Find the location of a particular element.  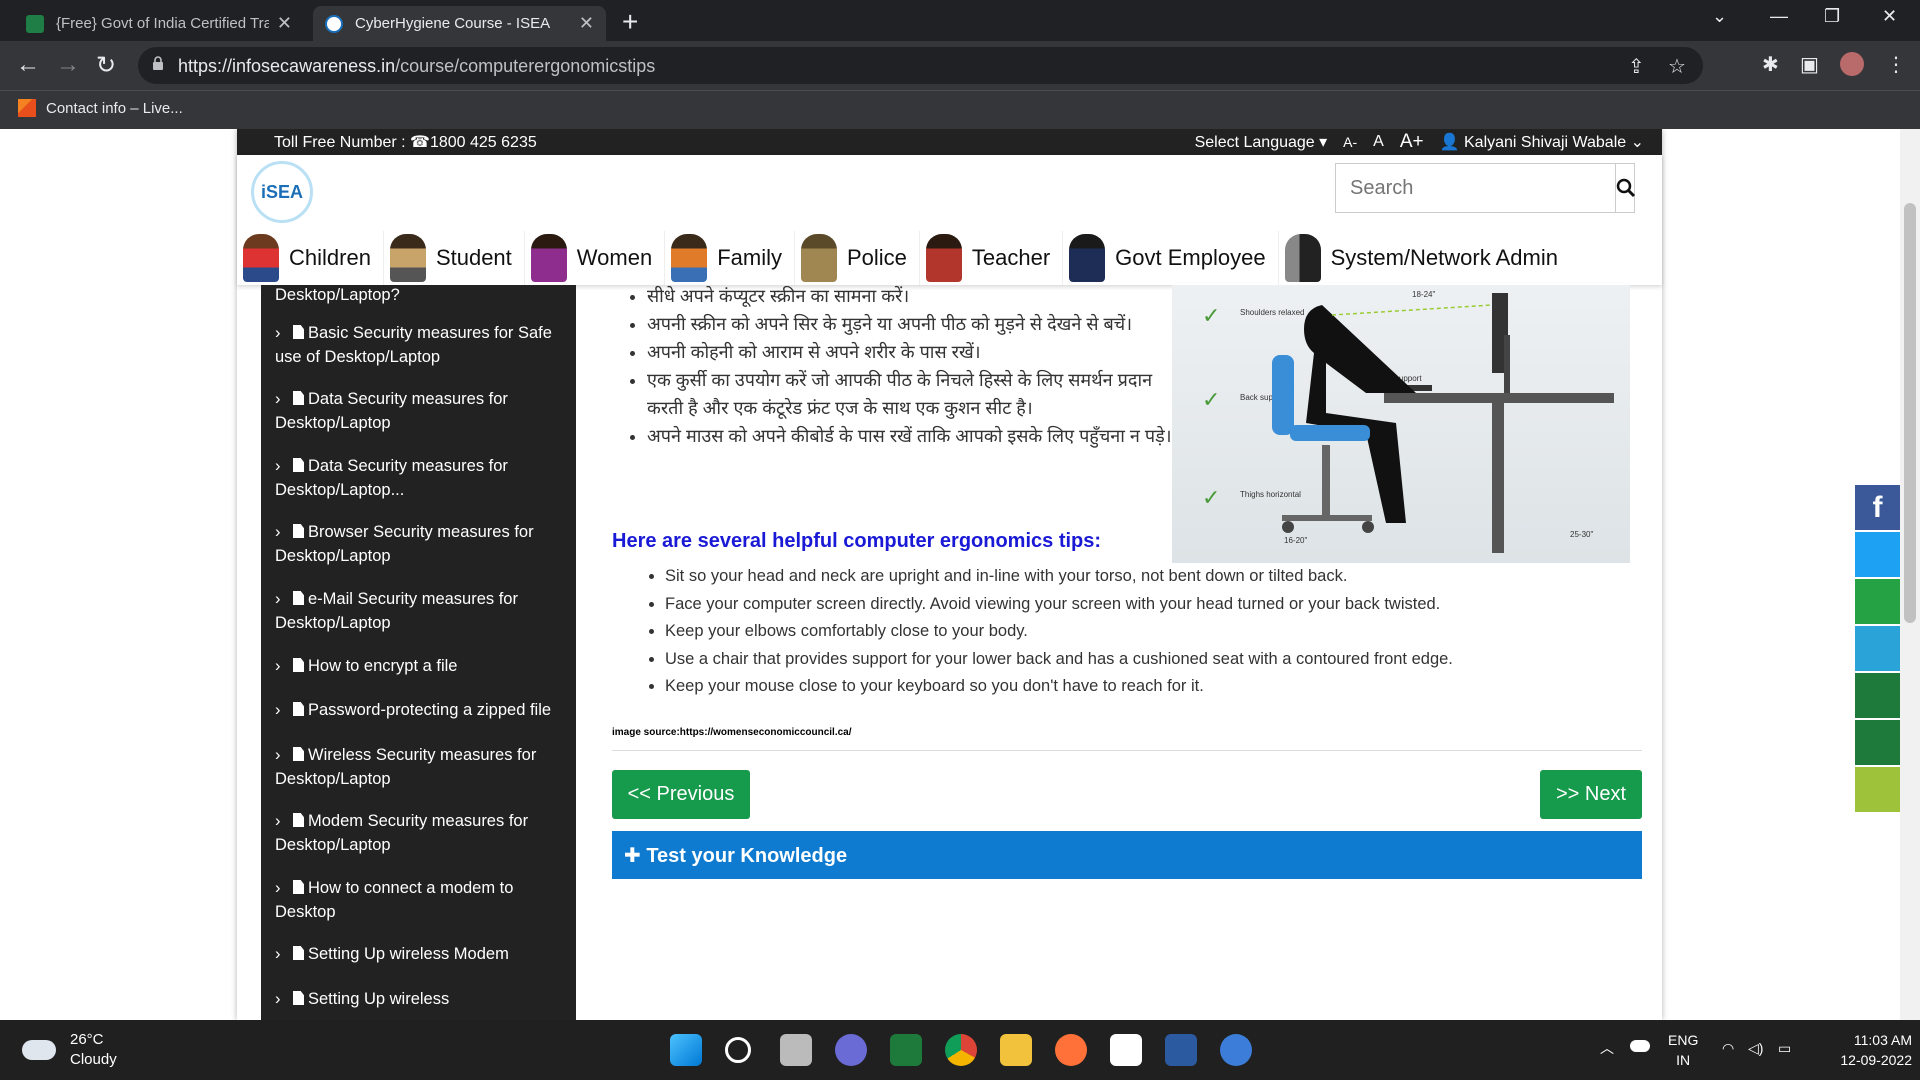

menu-police: Police is located at coordinates (857, 258).